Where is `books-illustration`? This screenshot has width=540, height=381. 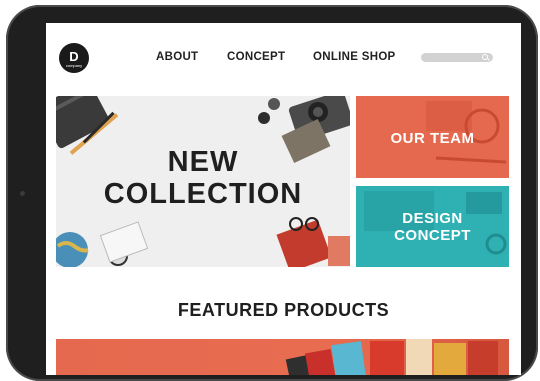 books-illustration is located at coordinates (391, 357).